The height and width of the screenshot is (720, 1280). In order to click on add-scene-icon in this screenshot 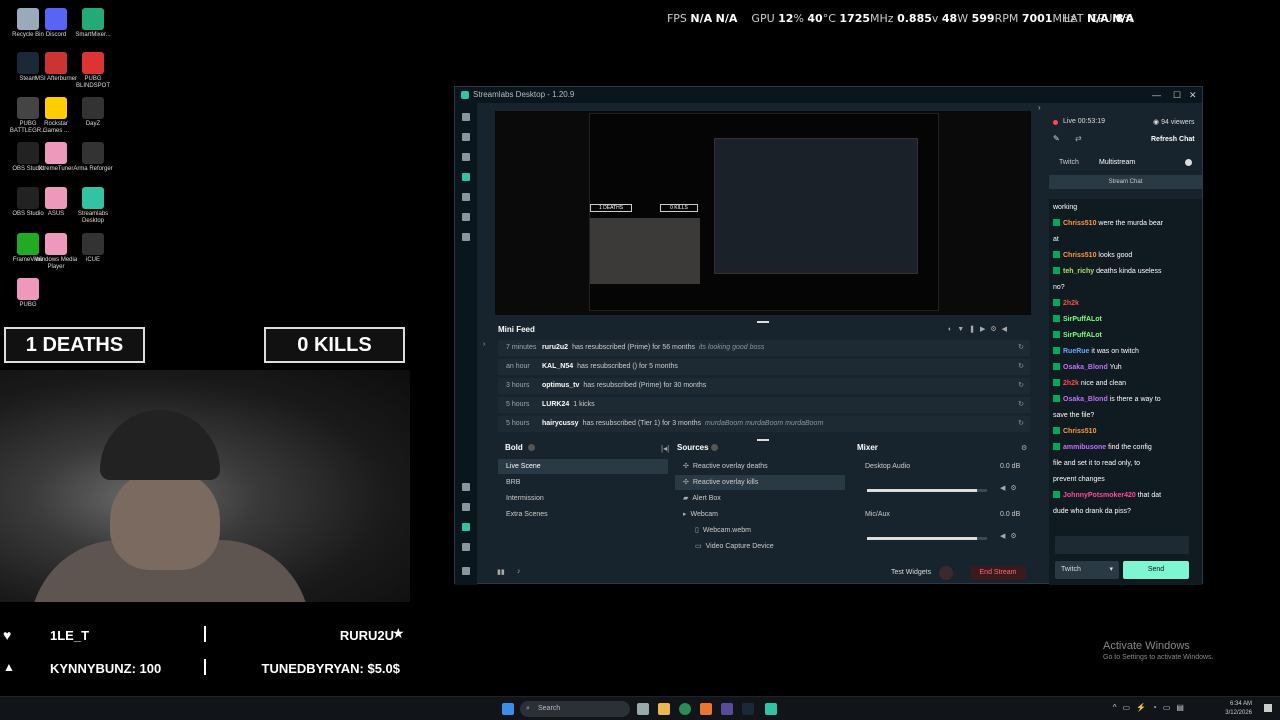, I will do `click(531, 447)`.